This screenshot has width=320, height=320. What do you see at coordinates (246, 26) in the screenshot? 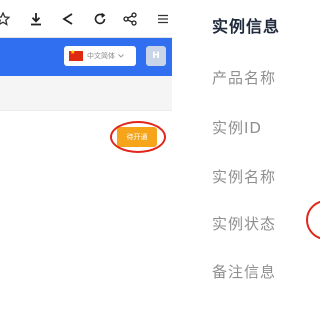
I see `instance-info-title: 实例信息` at bounding box center [246, 26].